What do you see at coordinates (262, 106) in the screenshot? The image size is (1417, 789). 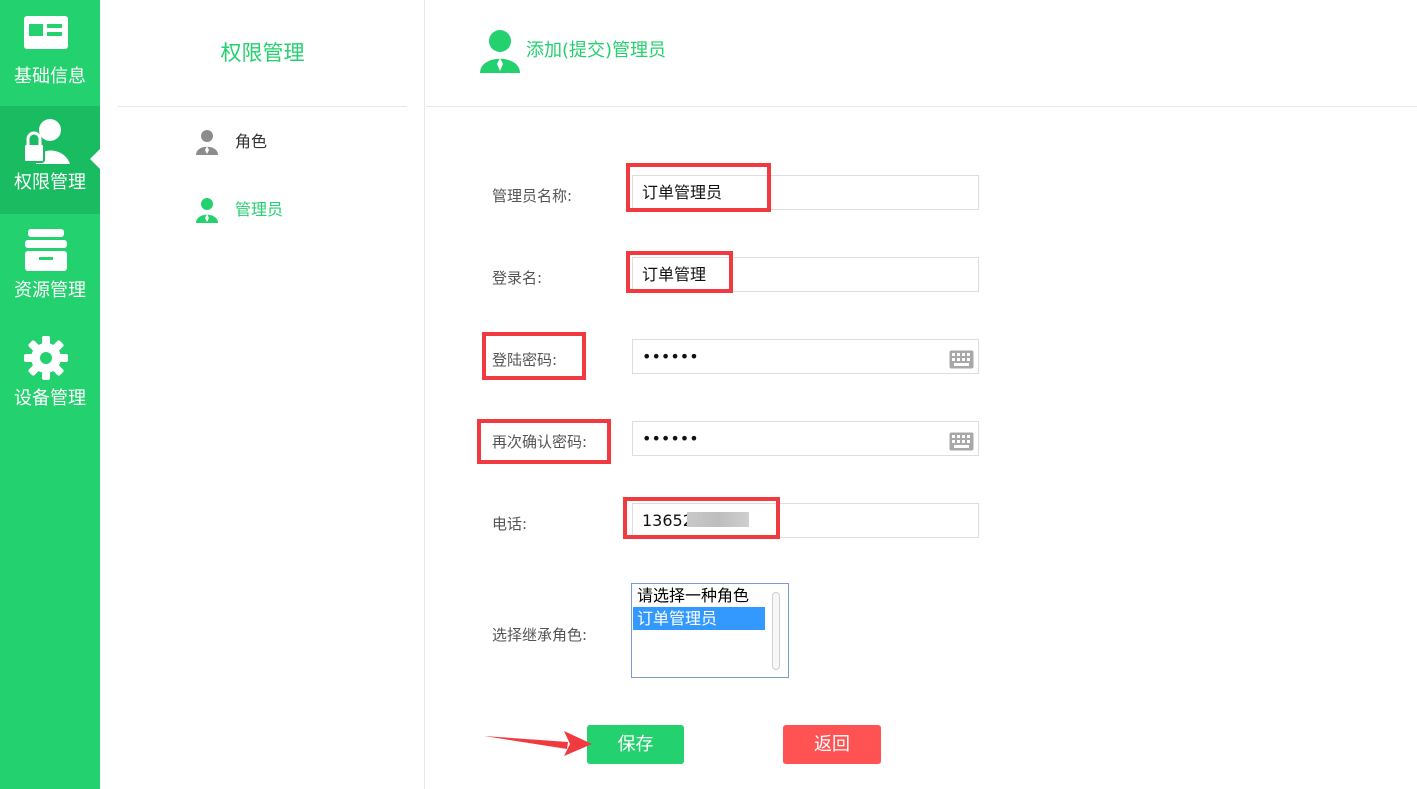 I see `divider` at bounding box center [262, 106].